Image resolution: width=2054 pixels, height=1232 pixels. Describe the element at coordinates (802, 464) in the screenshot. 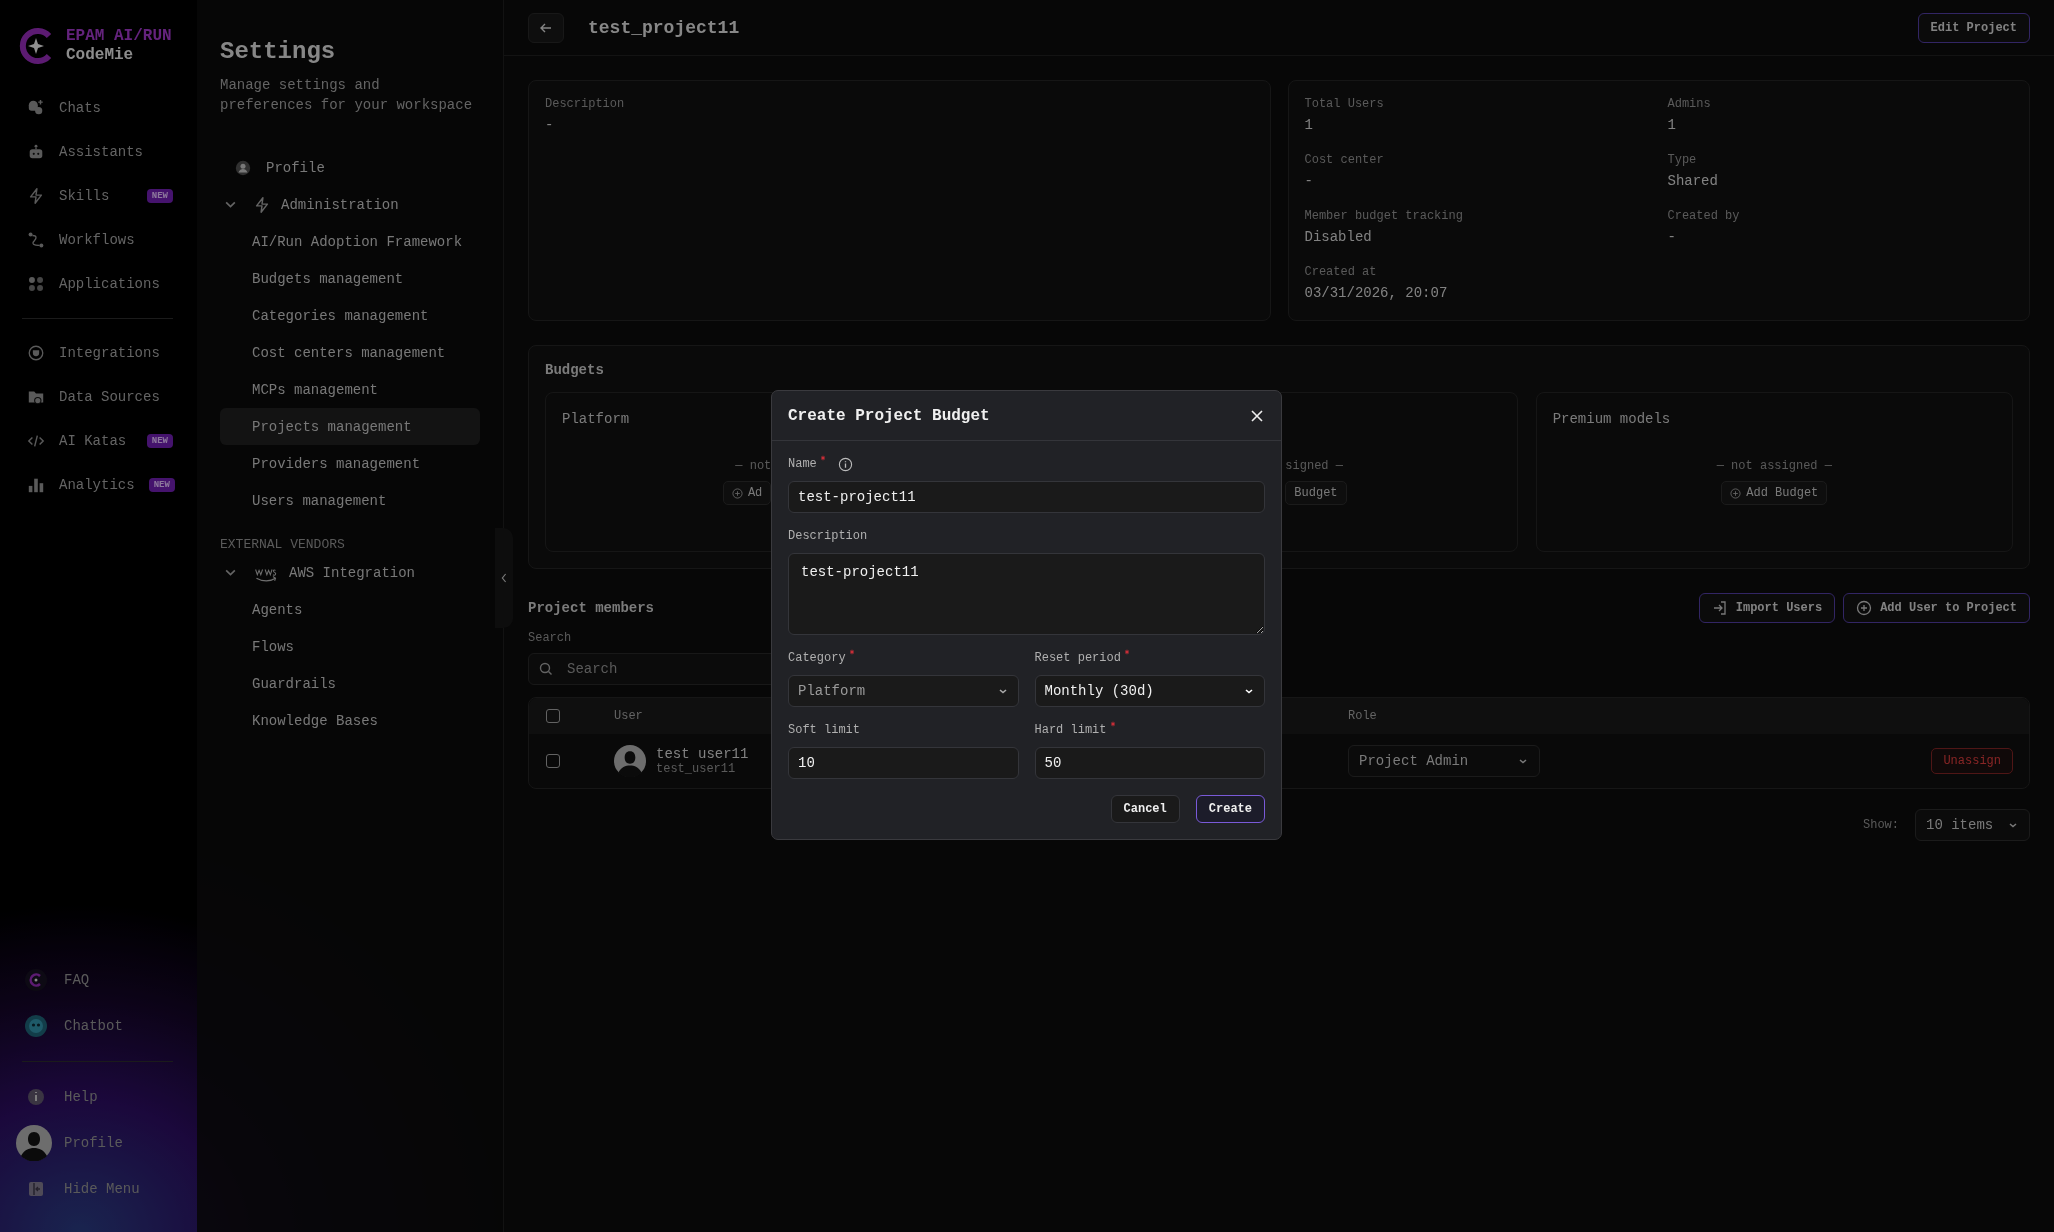

I see `field-label: Name` at that location.